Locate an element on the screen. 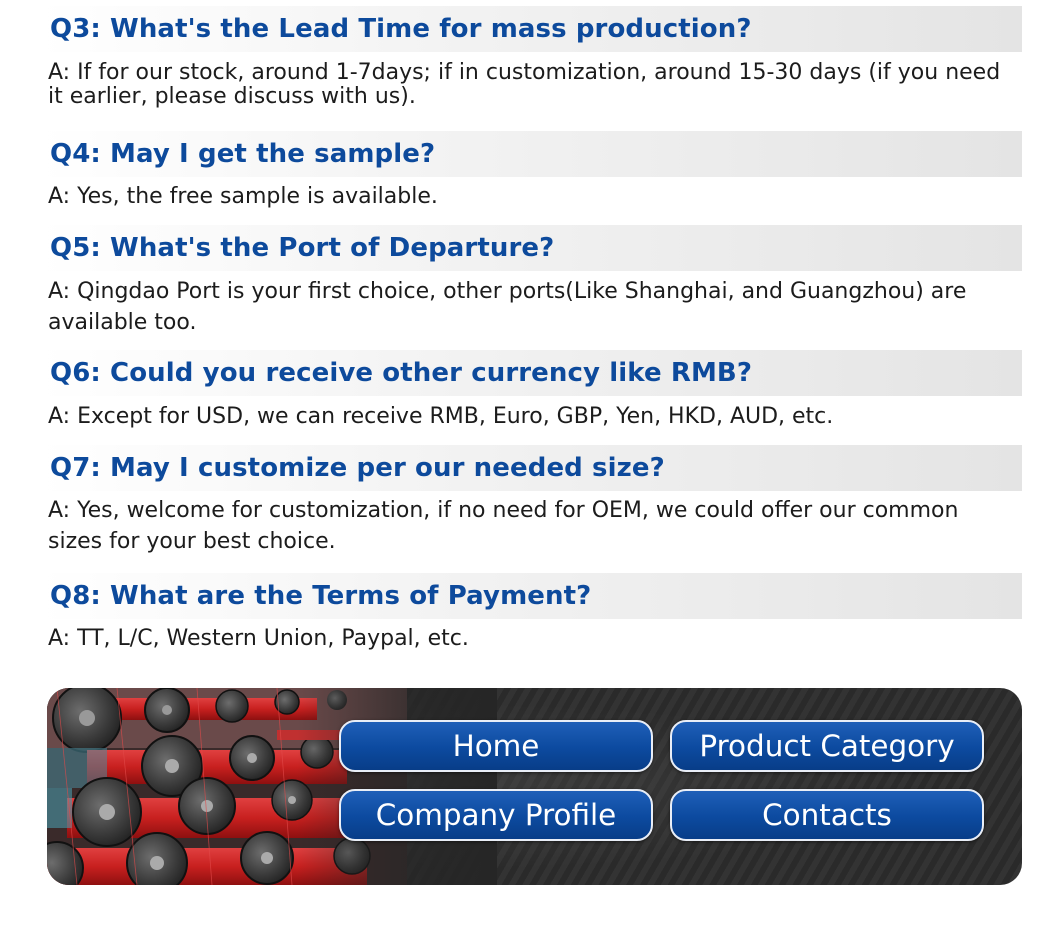 This screenshot has width=1060, height=933. faq-question: Q8: What are the Terms of Payment? is located at coordinates (321, 596).